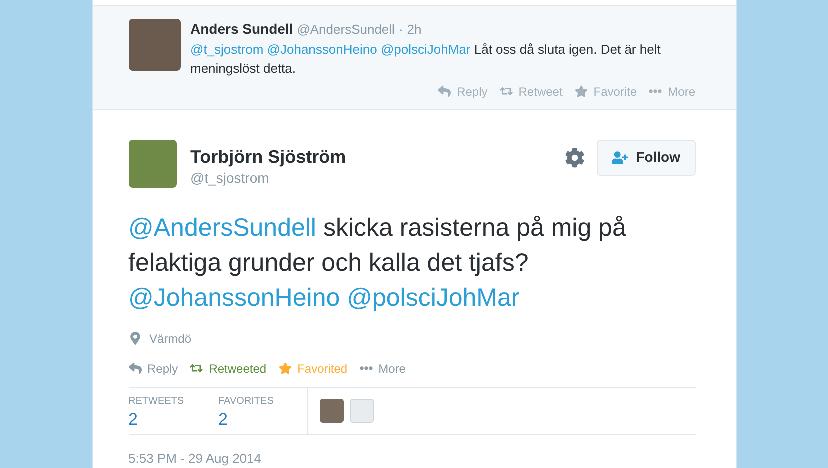 The height and width of the screenshot is (468, 828). What do you see at coordinates (575, 158) in the screenshot?
I see `settings-icon` at bounding box center [575, 158].